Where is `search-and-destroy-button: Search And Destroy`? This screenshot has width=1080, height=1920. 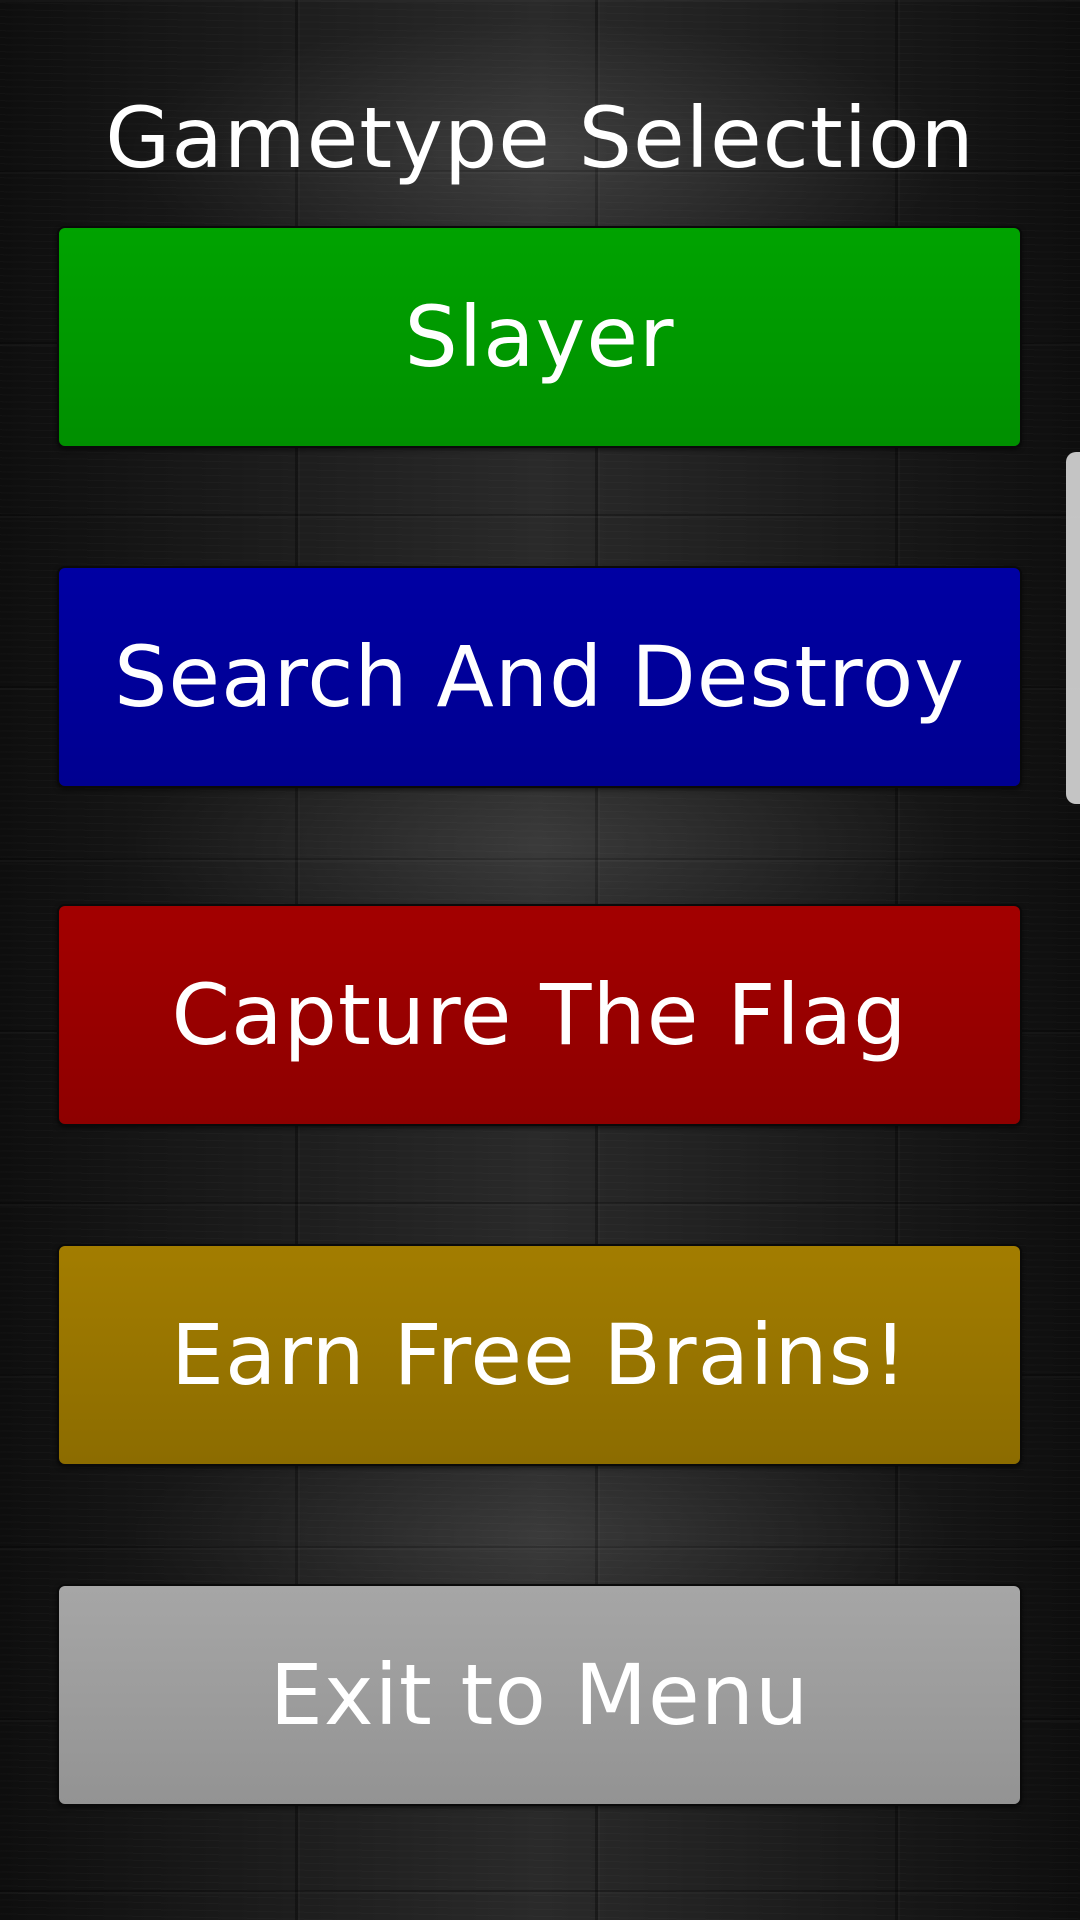
search-and-destroy-button: Search And Destroy is located at coordinates (539, 677).